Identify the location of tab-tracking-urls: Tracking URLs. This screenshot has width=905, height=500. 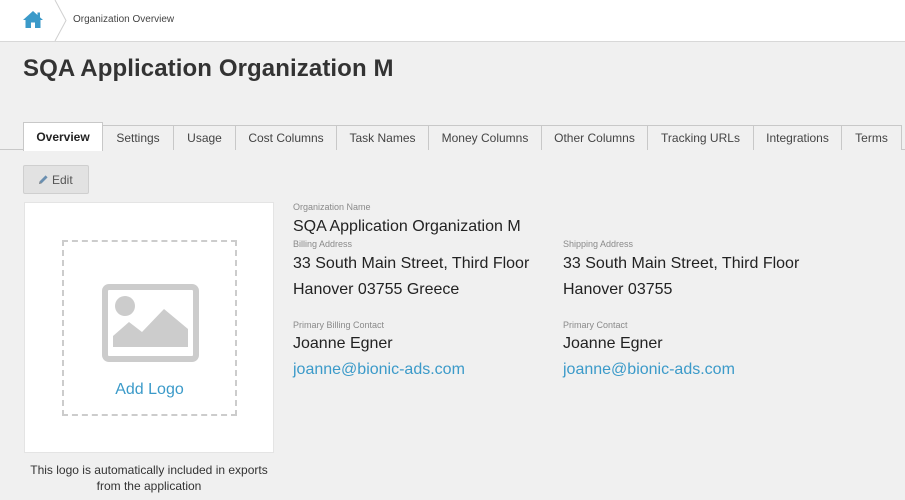
(701, 137).